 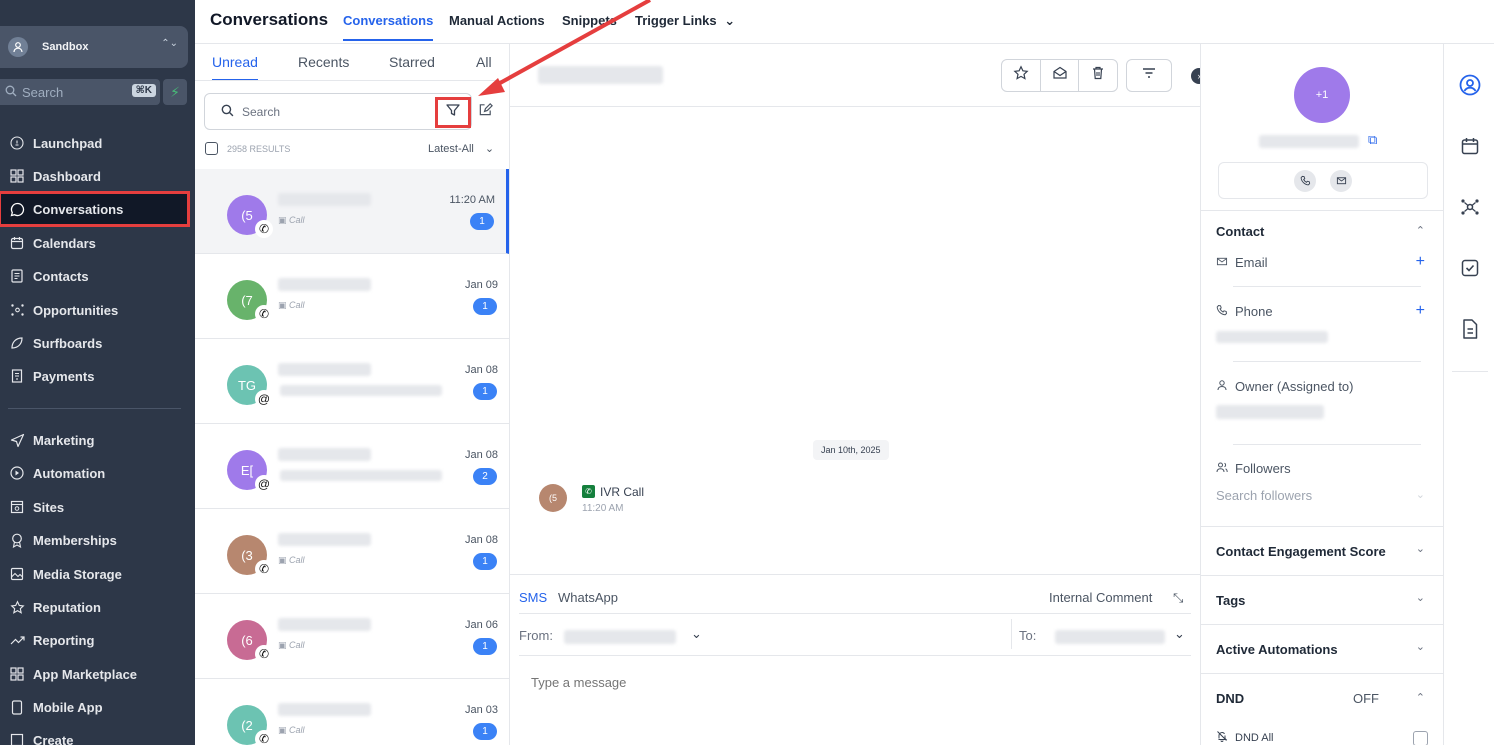 What do you see at coordinates (80, 92) in the screenshot?
I see `sidebar-search: Search ⌘K` at bounding box center [80, 92].